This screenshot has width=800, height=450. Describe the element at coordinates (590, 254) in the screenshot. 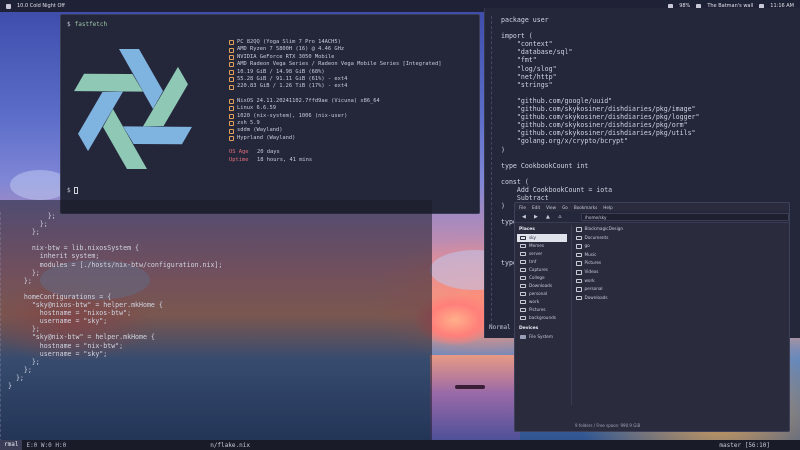

I see `file-name: Music` at that location.